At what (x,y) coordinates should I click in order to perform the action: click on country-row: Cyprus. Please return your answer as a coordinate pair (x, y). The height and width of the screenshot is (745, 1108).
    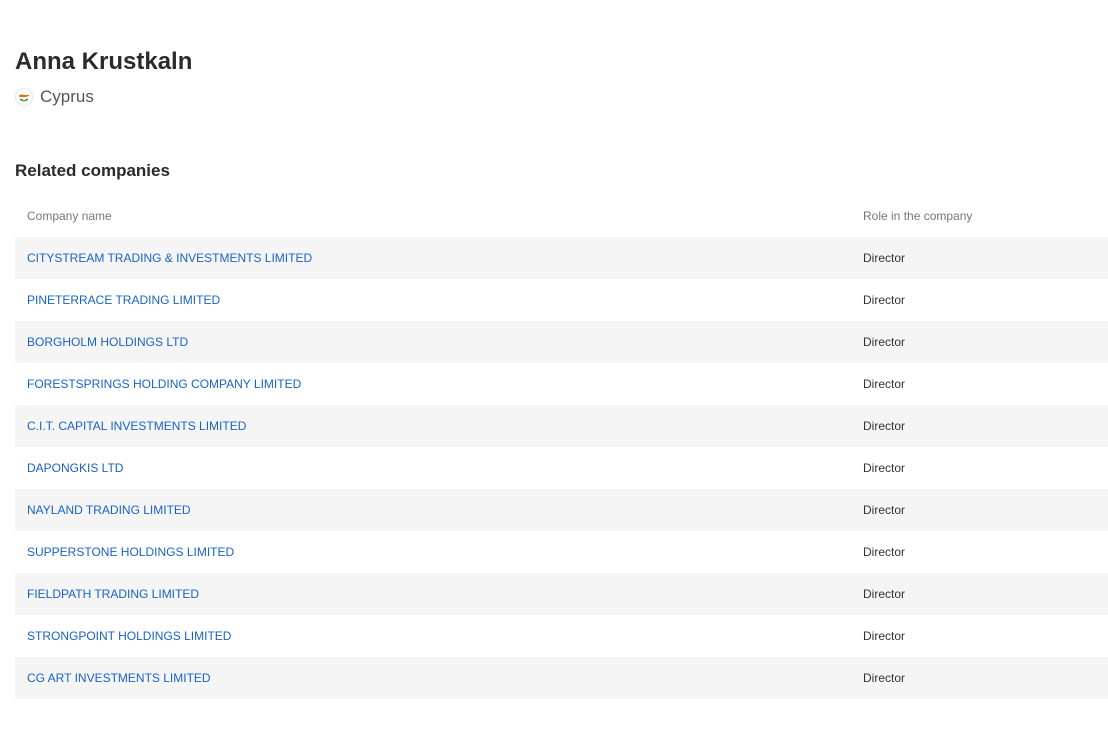
    Looking at the image, I should click on (54, 97).